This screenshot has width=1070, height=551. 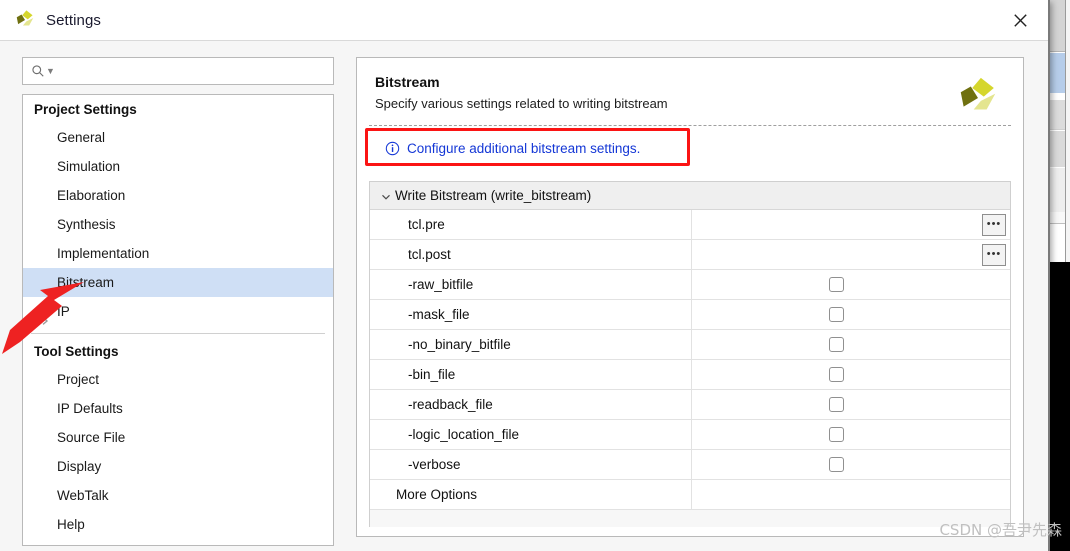 What do you see at coordinates (178, 524) in the screenshot?
I see `sidebar-item-help: Help` at bounding box center [178, 524].